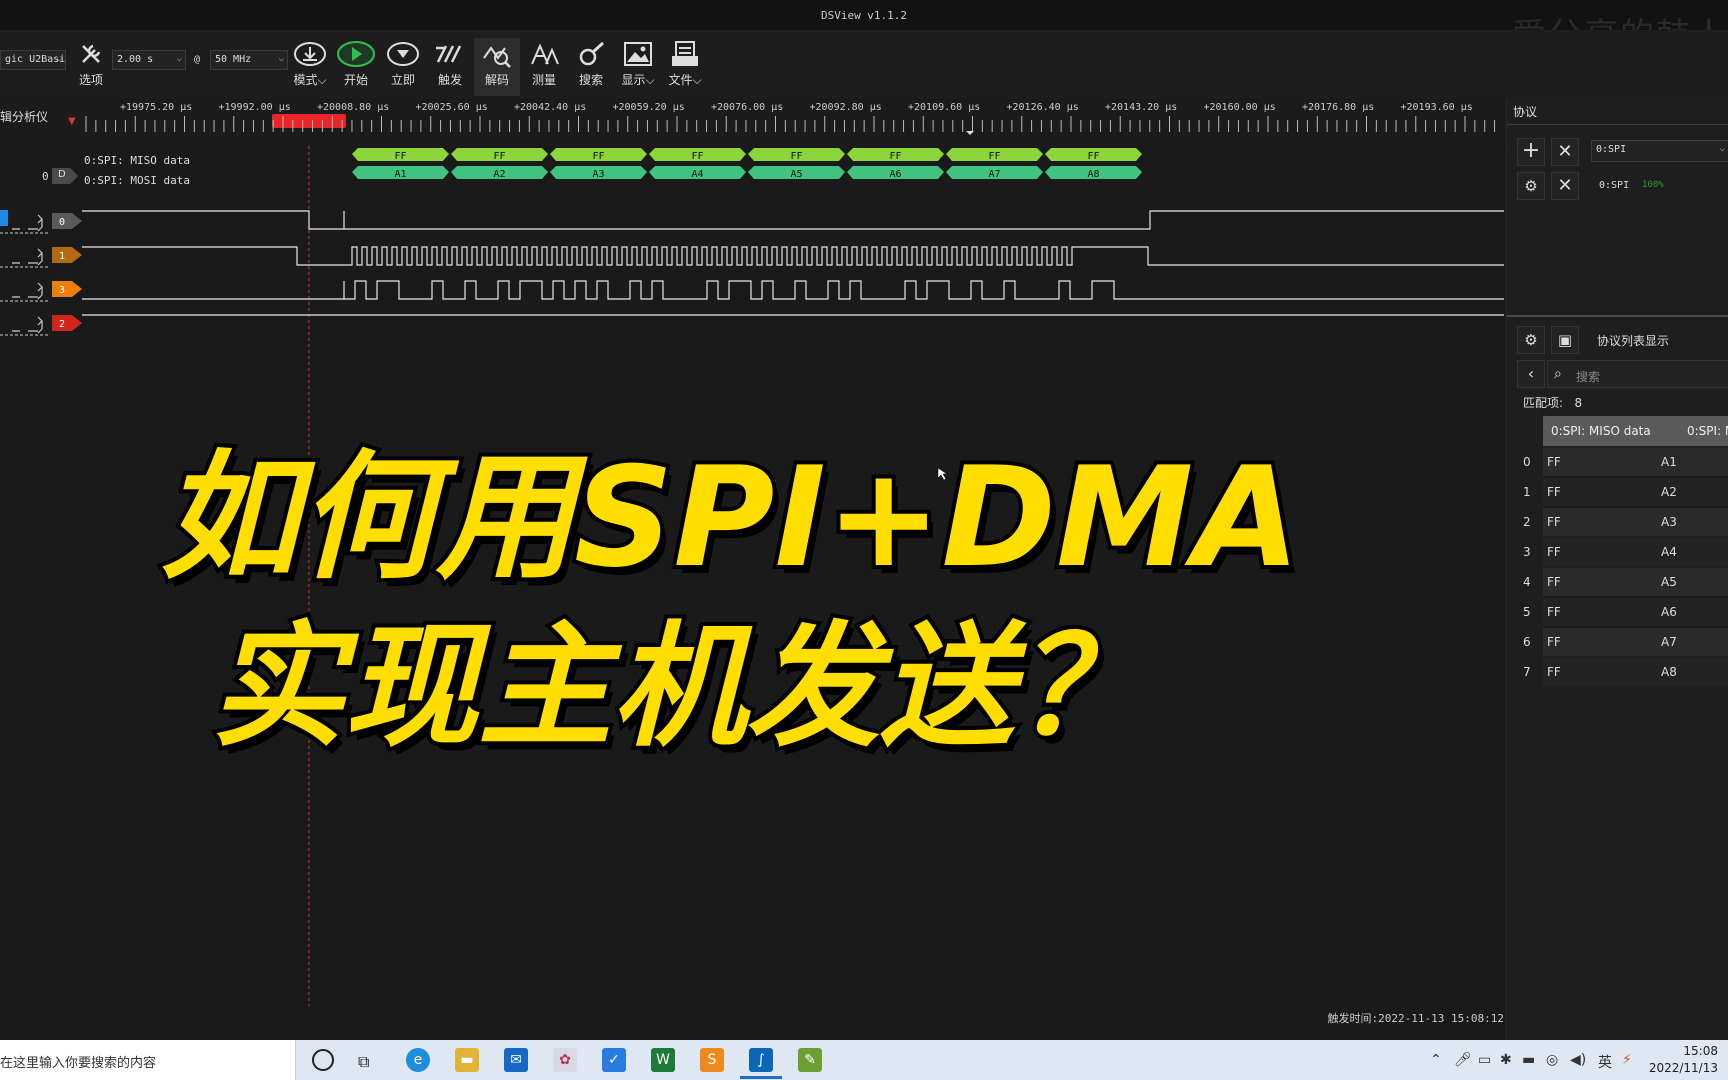 Image resolution: width=1728 pixels, height=1080 pixels. Describe the element at coordinates (663, 1060) in the screenshot. I see `wps-icon: W` at that location.